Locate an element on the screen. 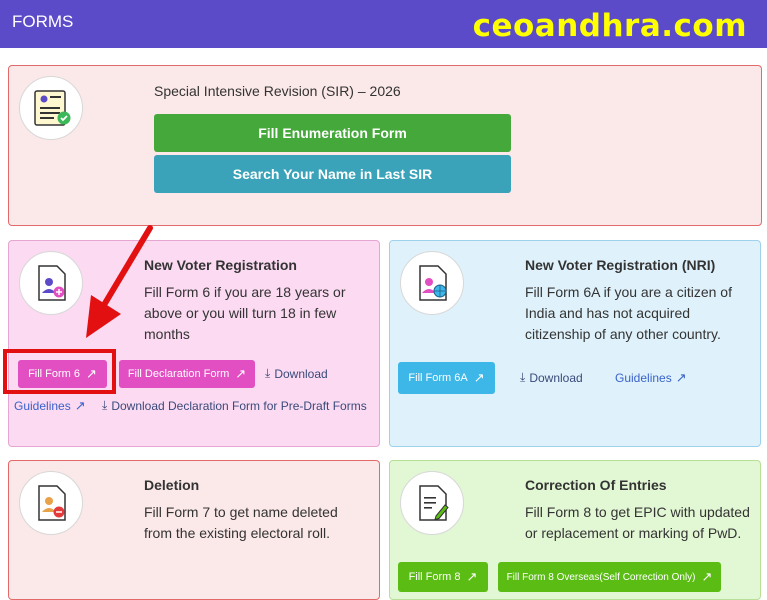  fill-enumeration-form-button: Fill Enumeration Form is located at coordinates (332, 133).